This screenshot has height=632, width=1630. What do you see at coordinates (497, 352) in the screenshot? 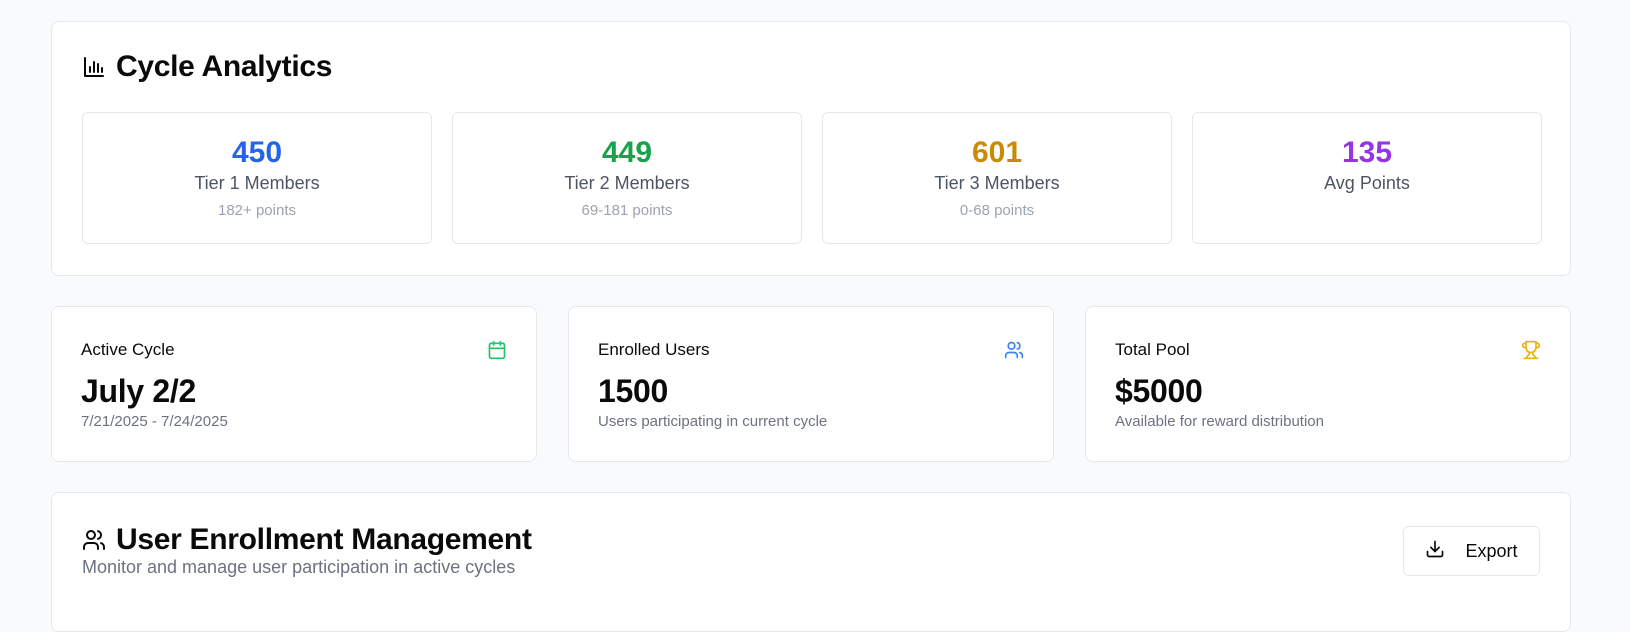
I see `calendar-icon` at bounding box center [497, 352].